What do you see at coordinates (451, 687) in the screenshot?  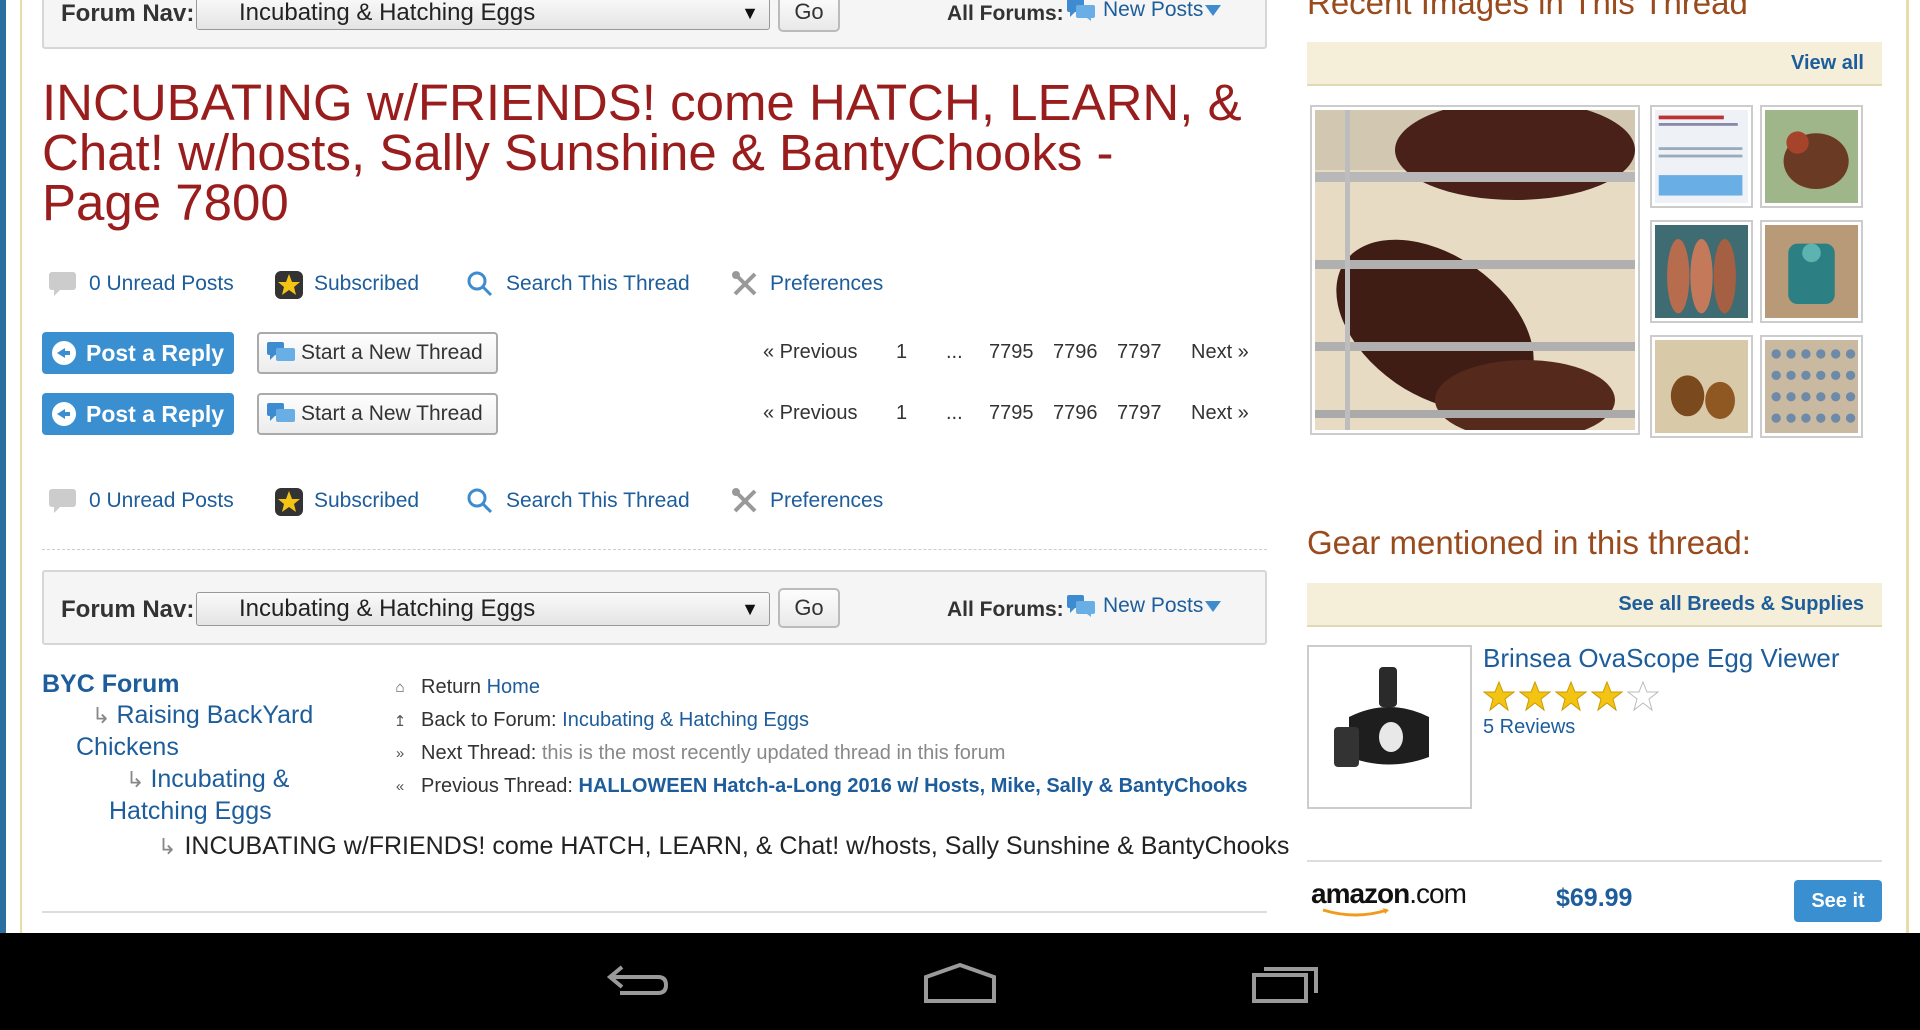 I see `return-prefix: Return` at bounding box center [451, 687].